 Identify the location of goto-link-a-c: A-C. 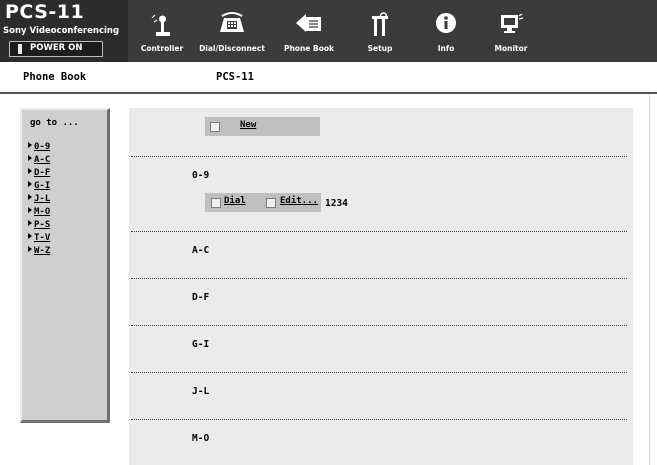
(39, 160).